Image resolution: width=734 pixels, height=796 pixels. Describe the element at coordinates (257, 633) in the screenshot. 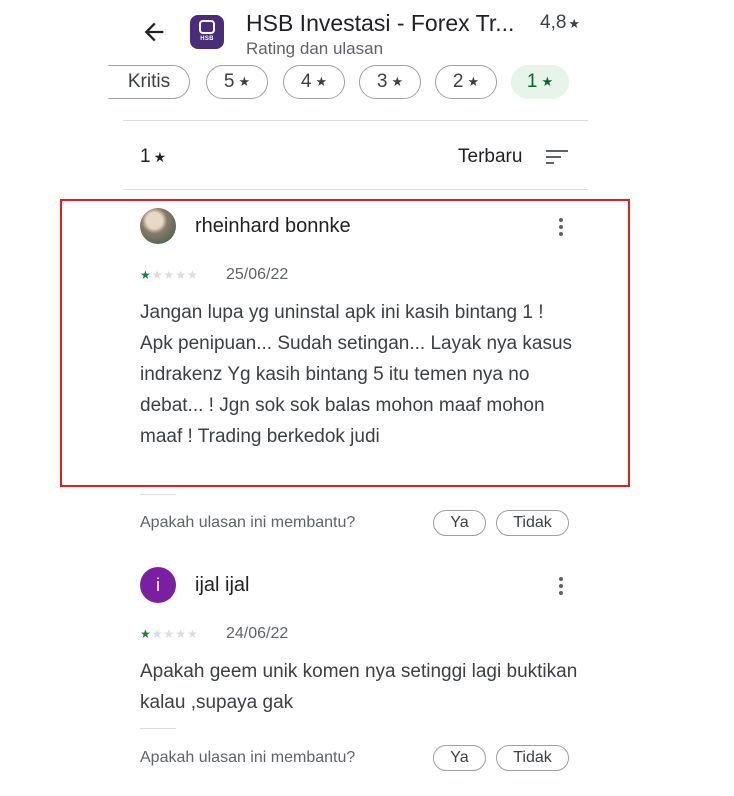

I see `review-date: 24/06/22` at that location.